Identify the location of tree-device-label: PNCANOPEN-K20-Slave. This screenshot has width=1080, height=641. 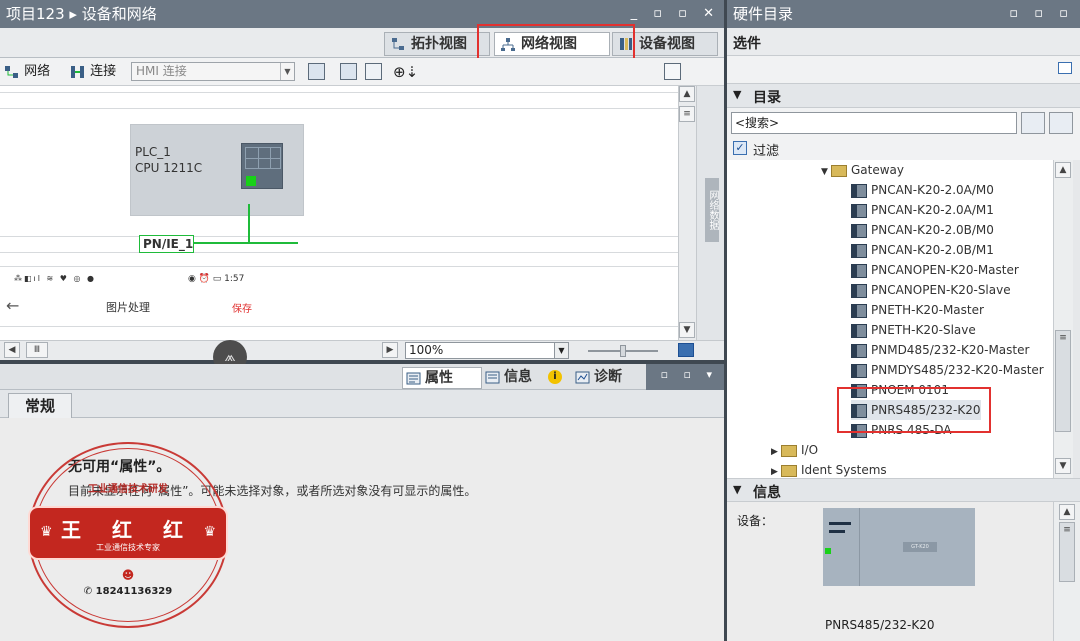
(941, 290).